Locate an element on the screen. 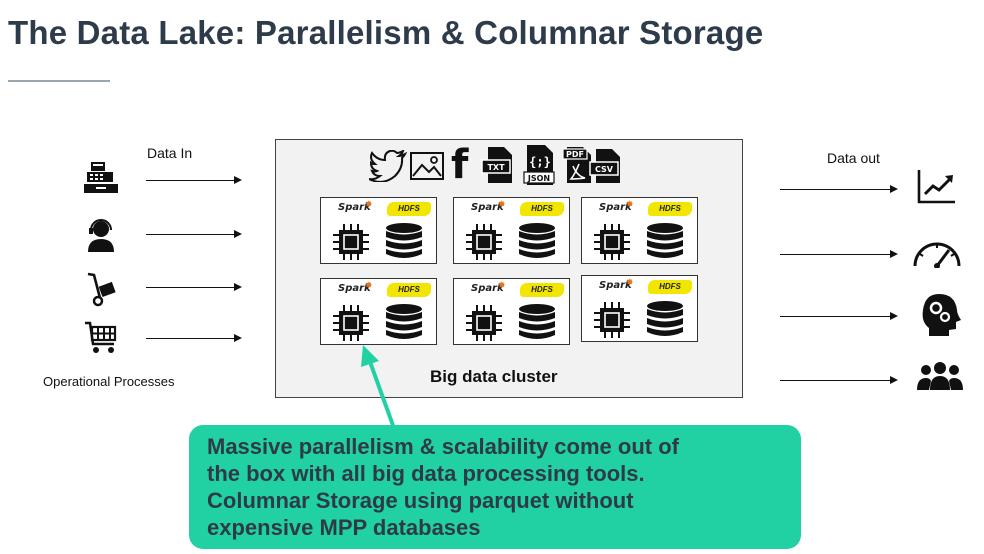 Image resolution: width=984 pixels, height=554 pixels. operational-processes-label: Operational Processes is located at coordinates (109, 381).